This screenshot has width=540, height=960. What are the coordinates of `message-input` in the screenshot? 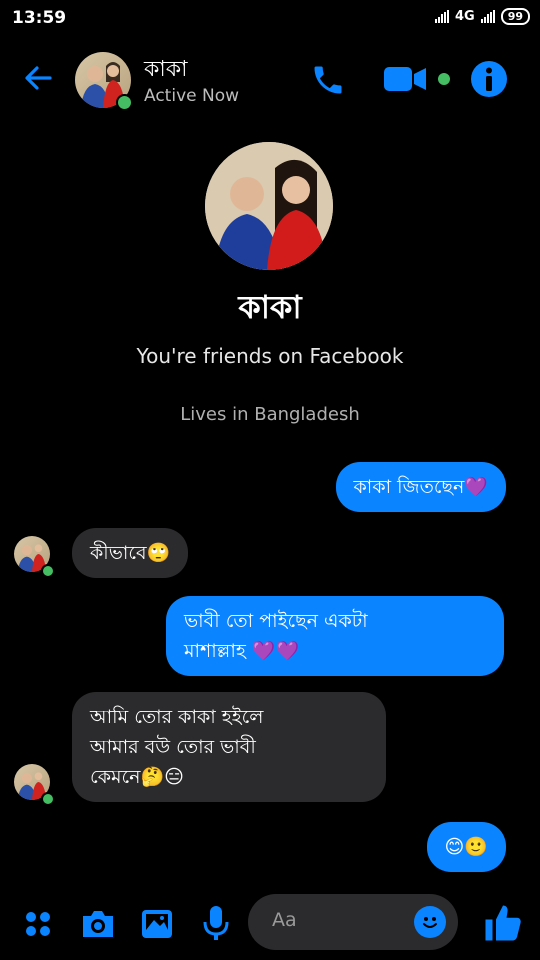 It's located at (337, 920).